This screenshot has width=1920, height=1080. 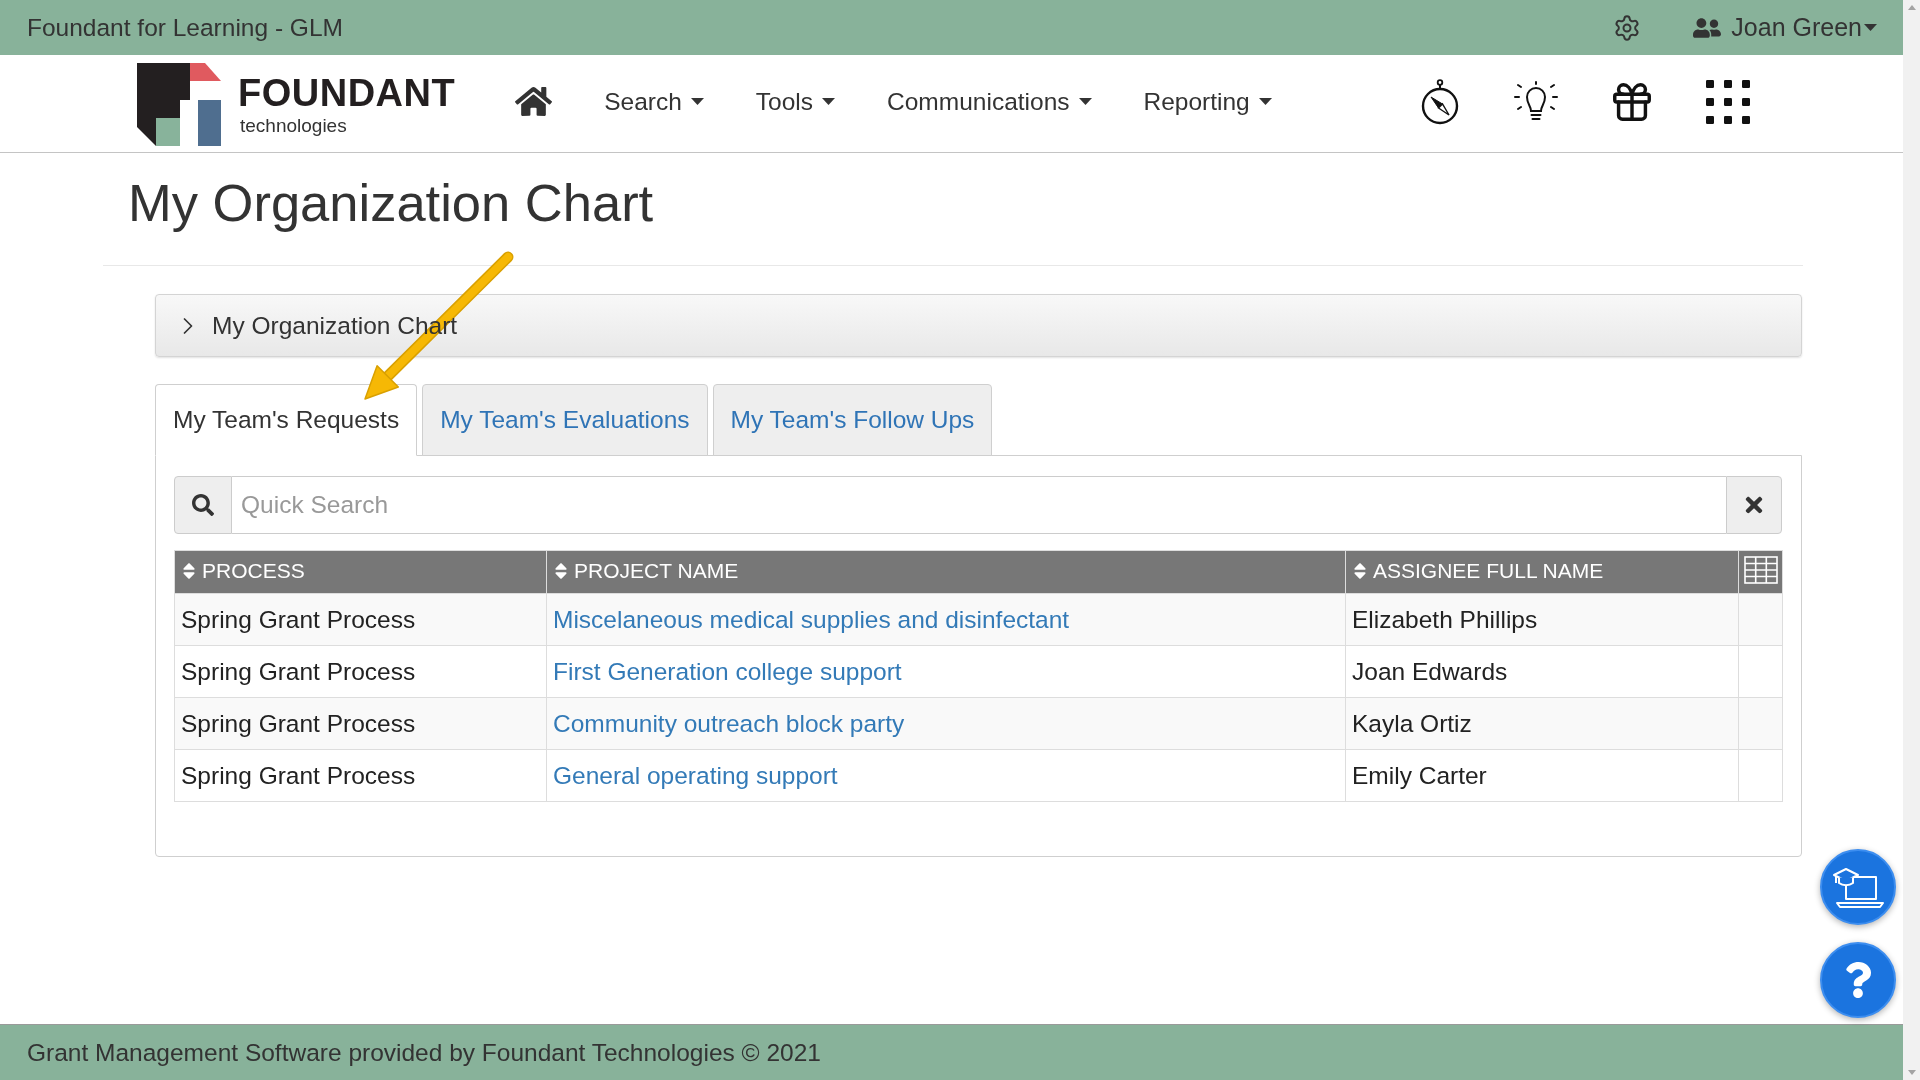 I want to click on logo-wordmark: FOUNDANT, so click(x=347, y=93).